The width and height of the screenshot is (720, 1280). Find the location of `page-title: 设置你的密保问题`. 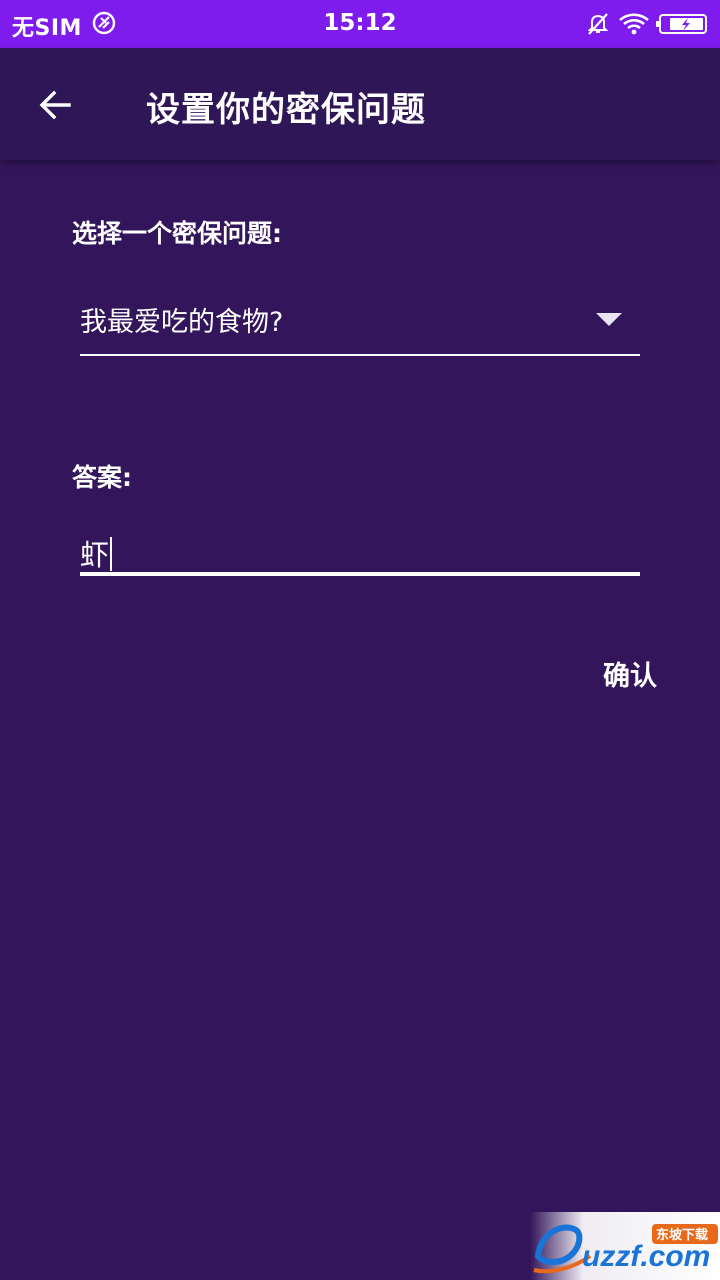

page-title: 设置你的密保问题 is located at coordinates (286, 110).